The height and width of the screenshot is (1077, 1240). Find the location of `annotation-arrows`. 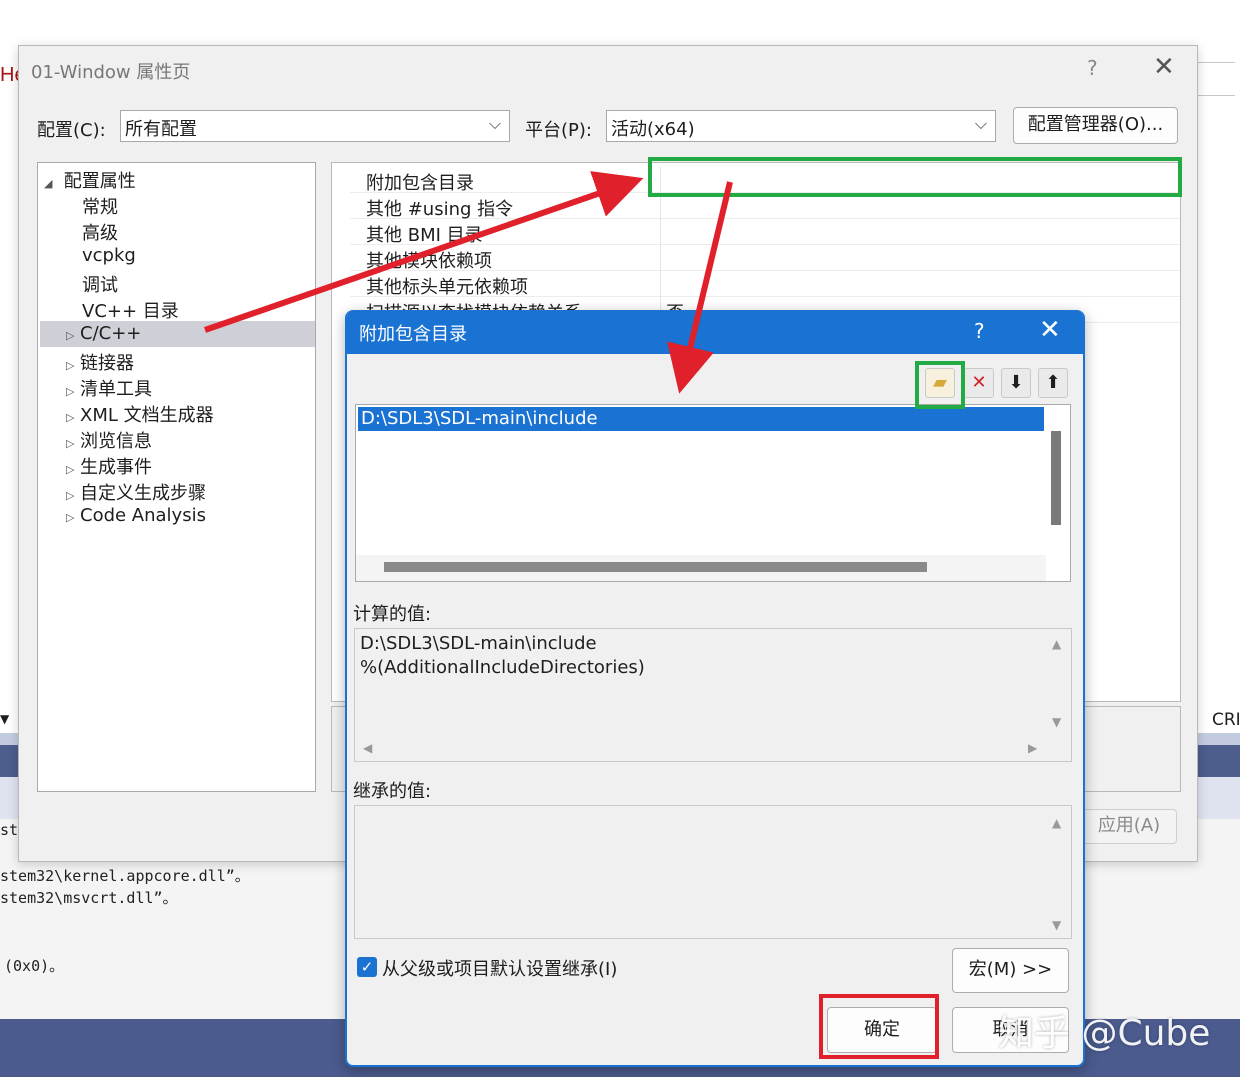

annotation-arrows is located at coordinates (468, 282).